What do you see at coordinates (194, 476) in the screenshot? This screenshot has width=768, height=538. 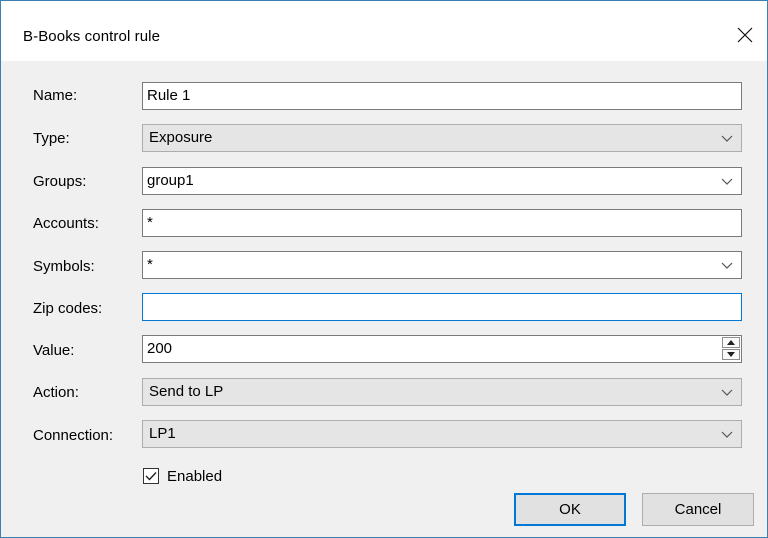 I see `enabled-label: Enabled` at bounding box center [194, 476].